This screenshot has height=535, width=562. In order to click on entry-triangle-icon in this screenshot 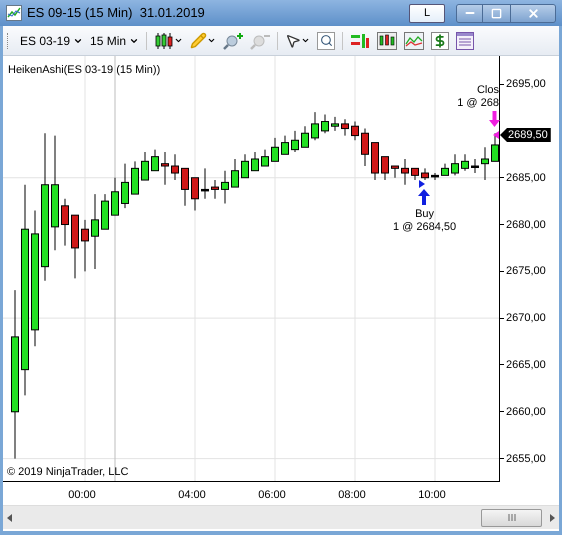, I will do `click(422, 184)`.